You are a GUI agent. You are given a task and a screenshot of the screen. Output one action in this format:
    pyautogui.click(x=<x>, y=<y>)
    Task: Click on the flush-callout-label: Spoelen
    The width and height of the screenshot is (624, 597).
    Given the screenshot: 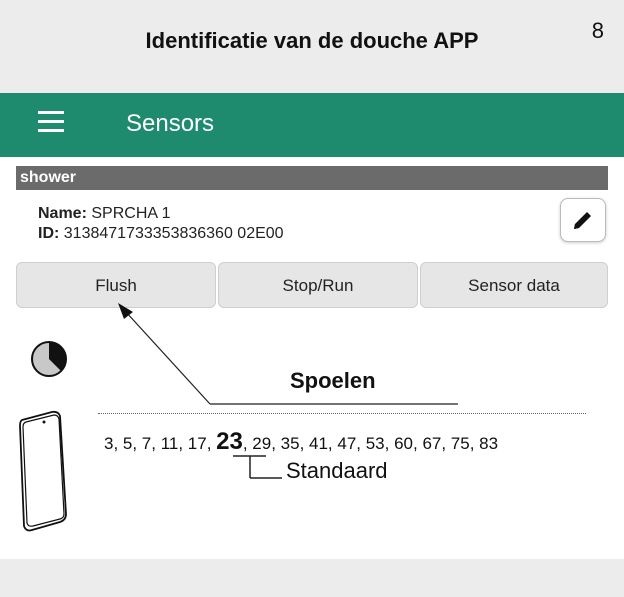 What is the action you would take?
    pyautogui.click(x=333, y=380)
    